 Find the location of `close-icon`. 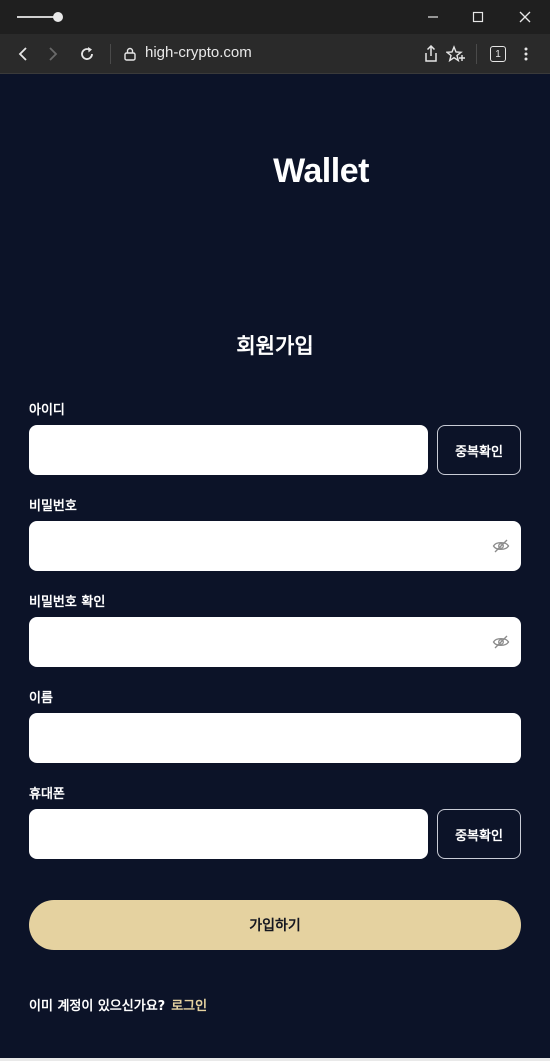

close-icon is located at coordinates (525, 17).